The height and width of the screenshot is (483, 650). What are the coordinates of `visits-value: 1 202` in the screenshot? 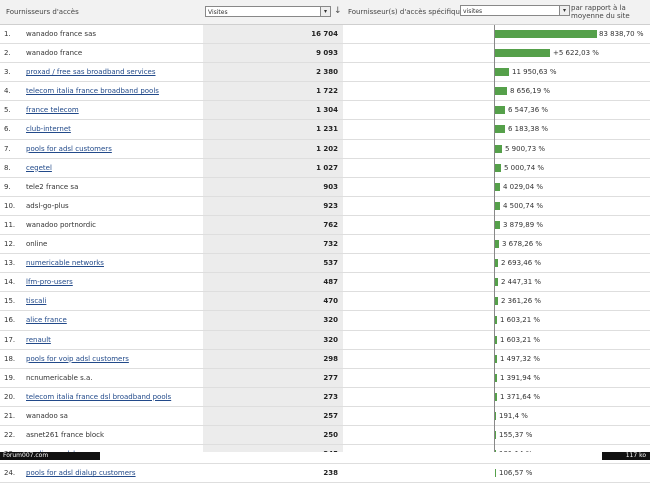 It's located at (327, 148).